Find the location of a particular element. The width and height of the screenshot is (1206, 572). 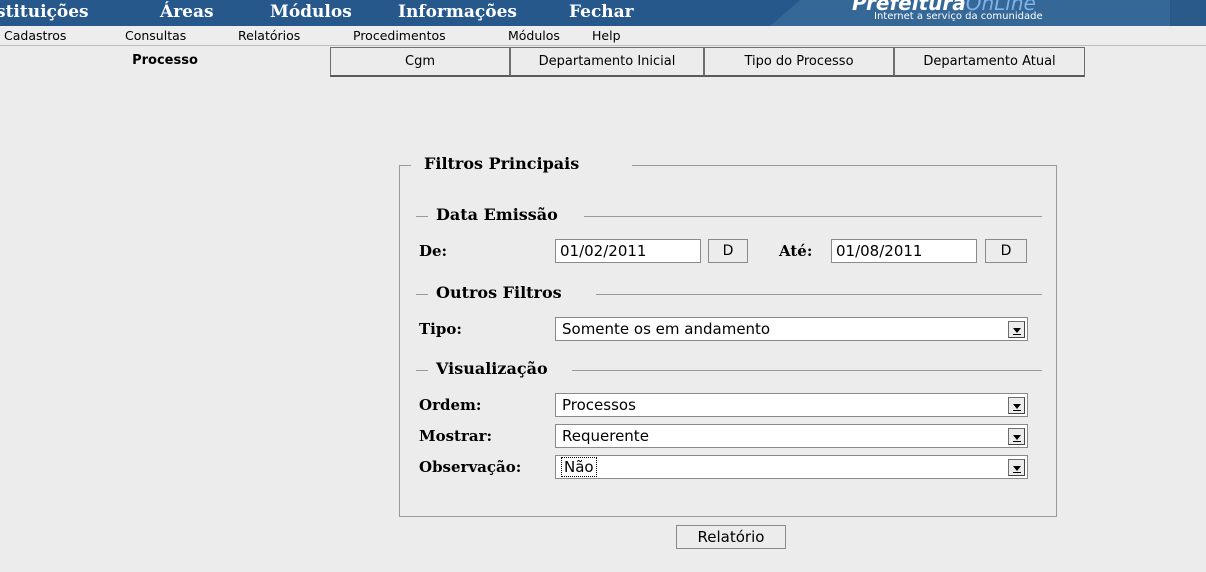

menu-instituicoes: stituições is located at coordinates (44, 12).